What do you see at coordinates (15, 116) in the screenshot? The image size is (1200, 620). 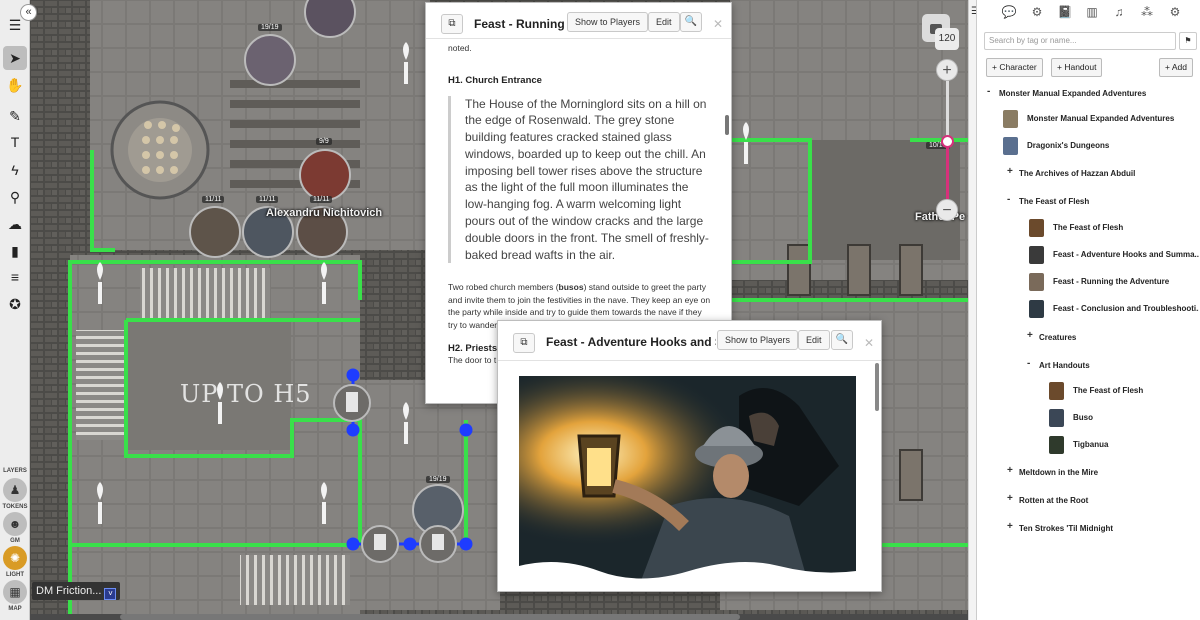 I see `draw-icon: ✎` at bounding box center [15, 116].